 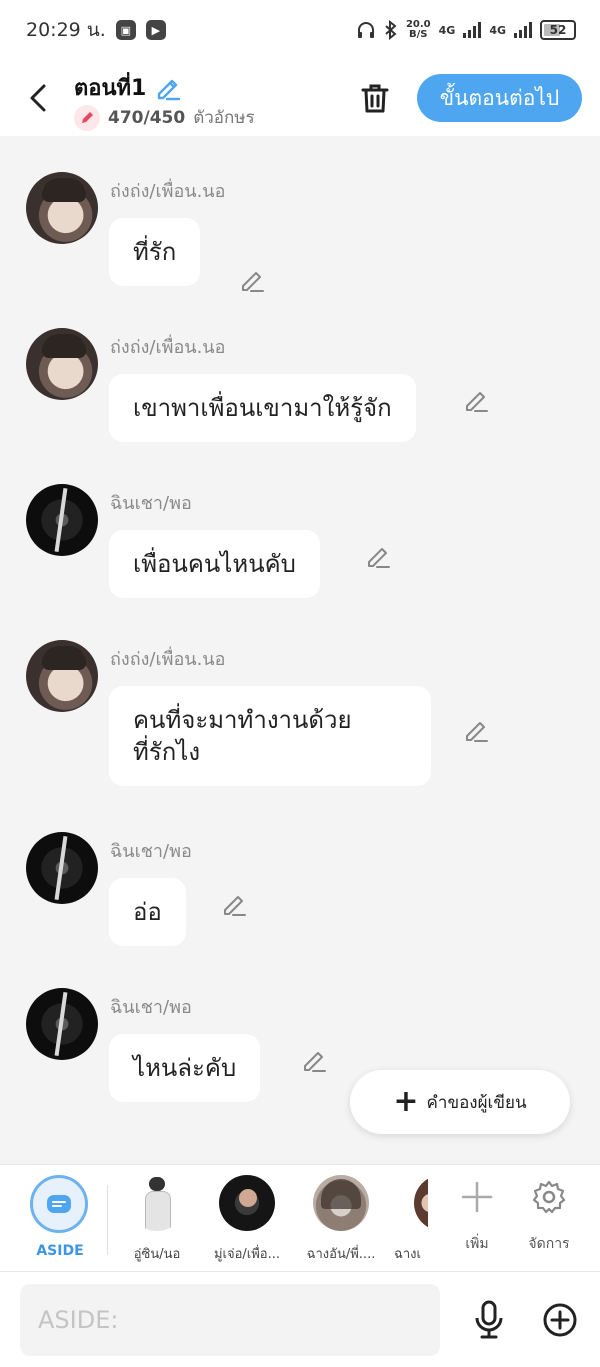 What do you see at coordinates (365, 30) in the screenshot?
I see `headphones-icon` at bounding box center [365, 30].